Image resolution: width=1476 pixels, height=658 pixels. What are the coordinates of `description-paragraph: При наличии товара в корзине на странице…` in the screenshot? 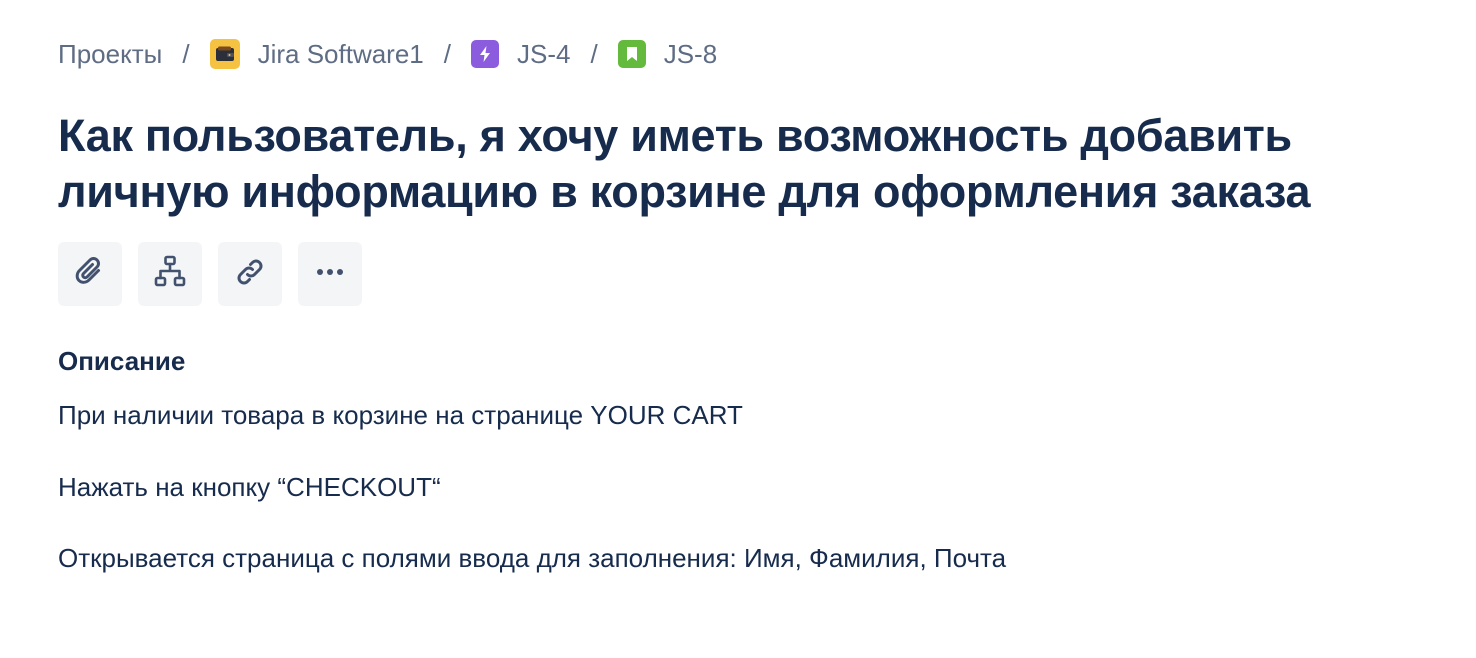 It's located at (400, 415).